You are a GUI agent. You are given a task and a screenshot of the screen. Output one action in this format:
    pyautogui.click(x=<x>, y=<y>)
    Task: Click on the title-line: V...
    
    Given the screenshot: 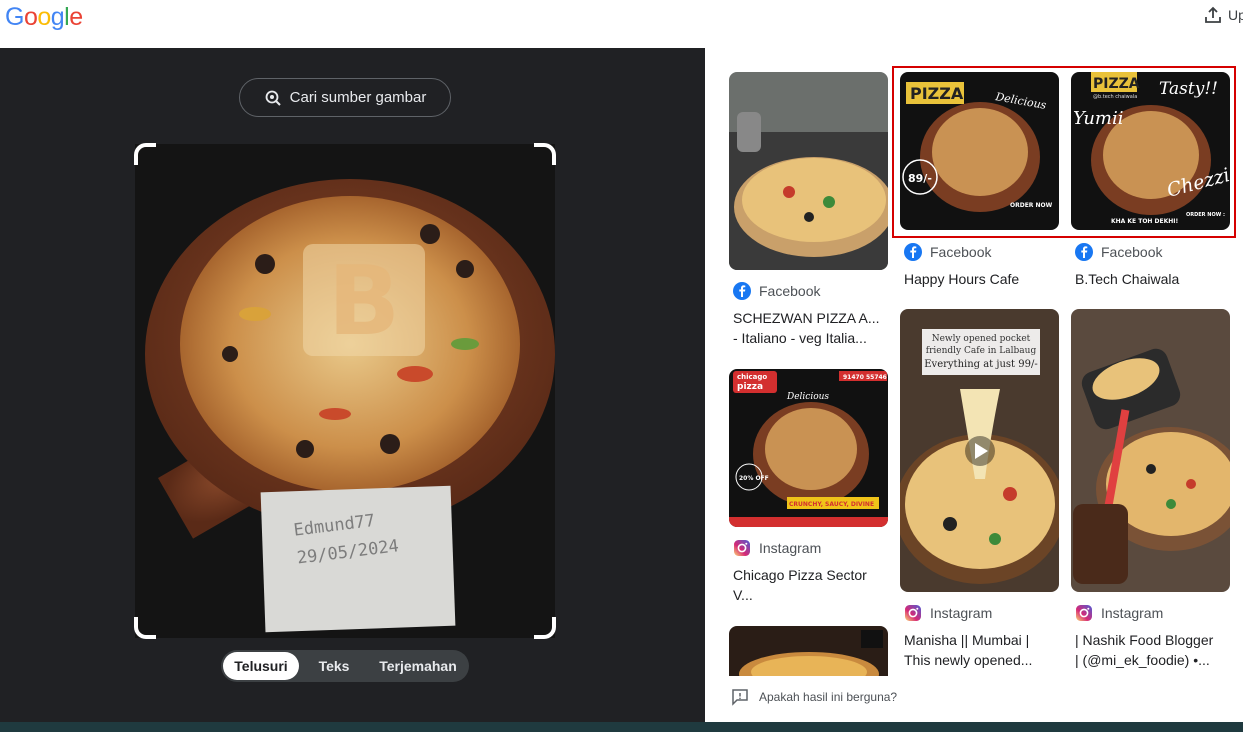 What is the action you would take?
    pyautogui.click(x=743, y=595)
    